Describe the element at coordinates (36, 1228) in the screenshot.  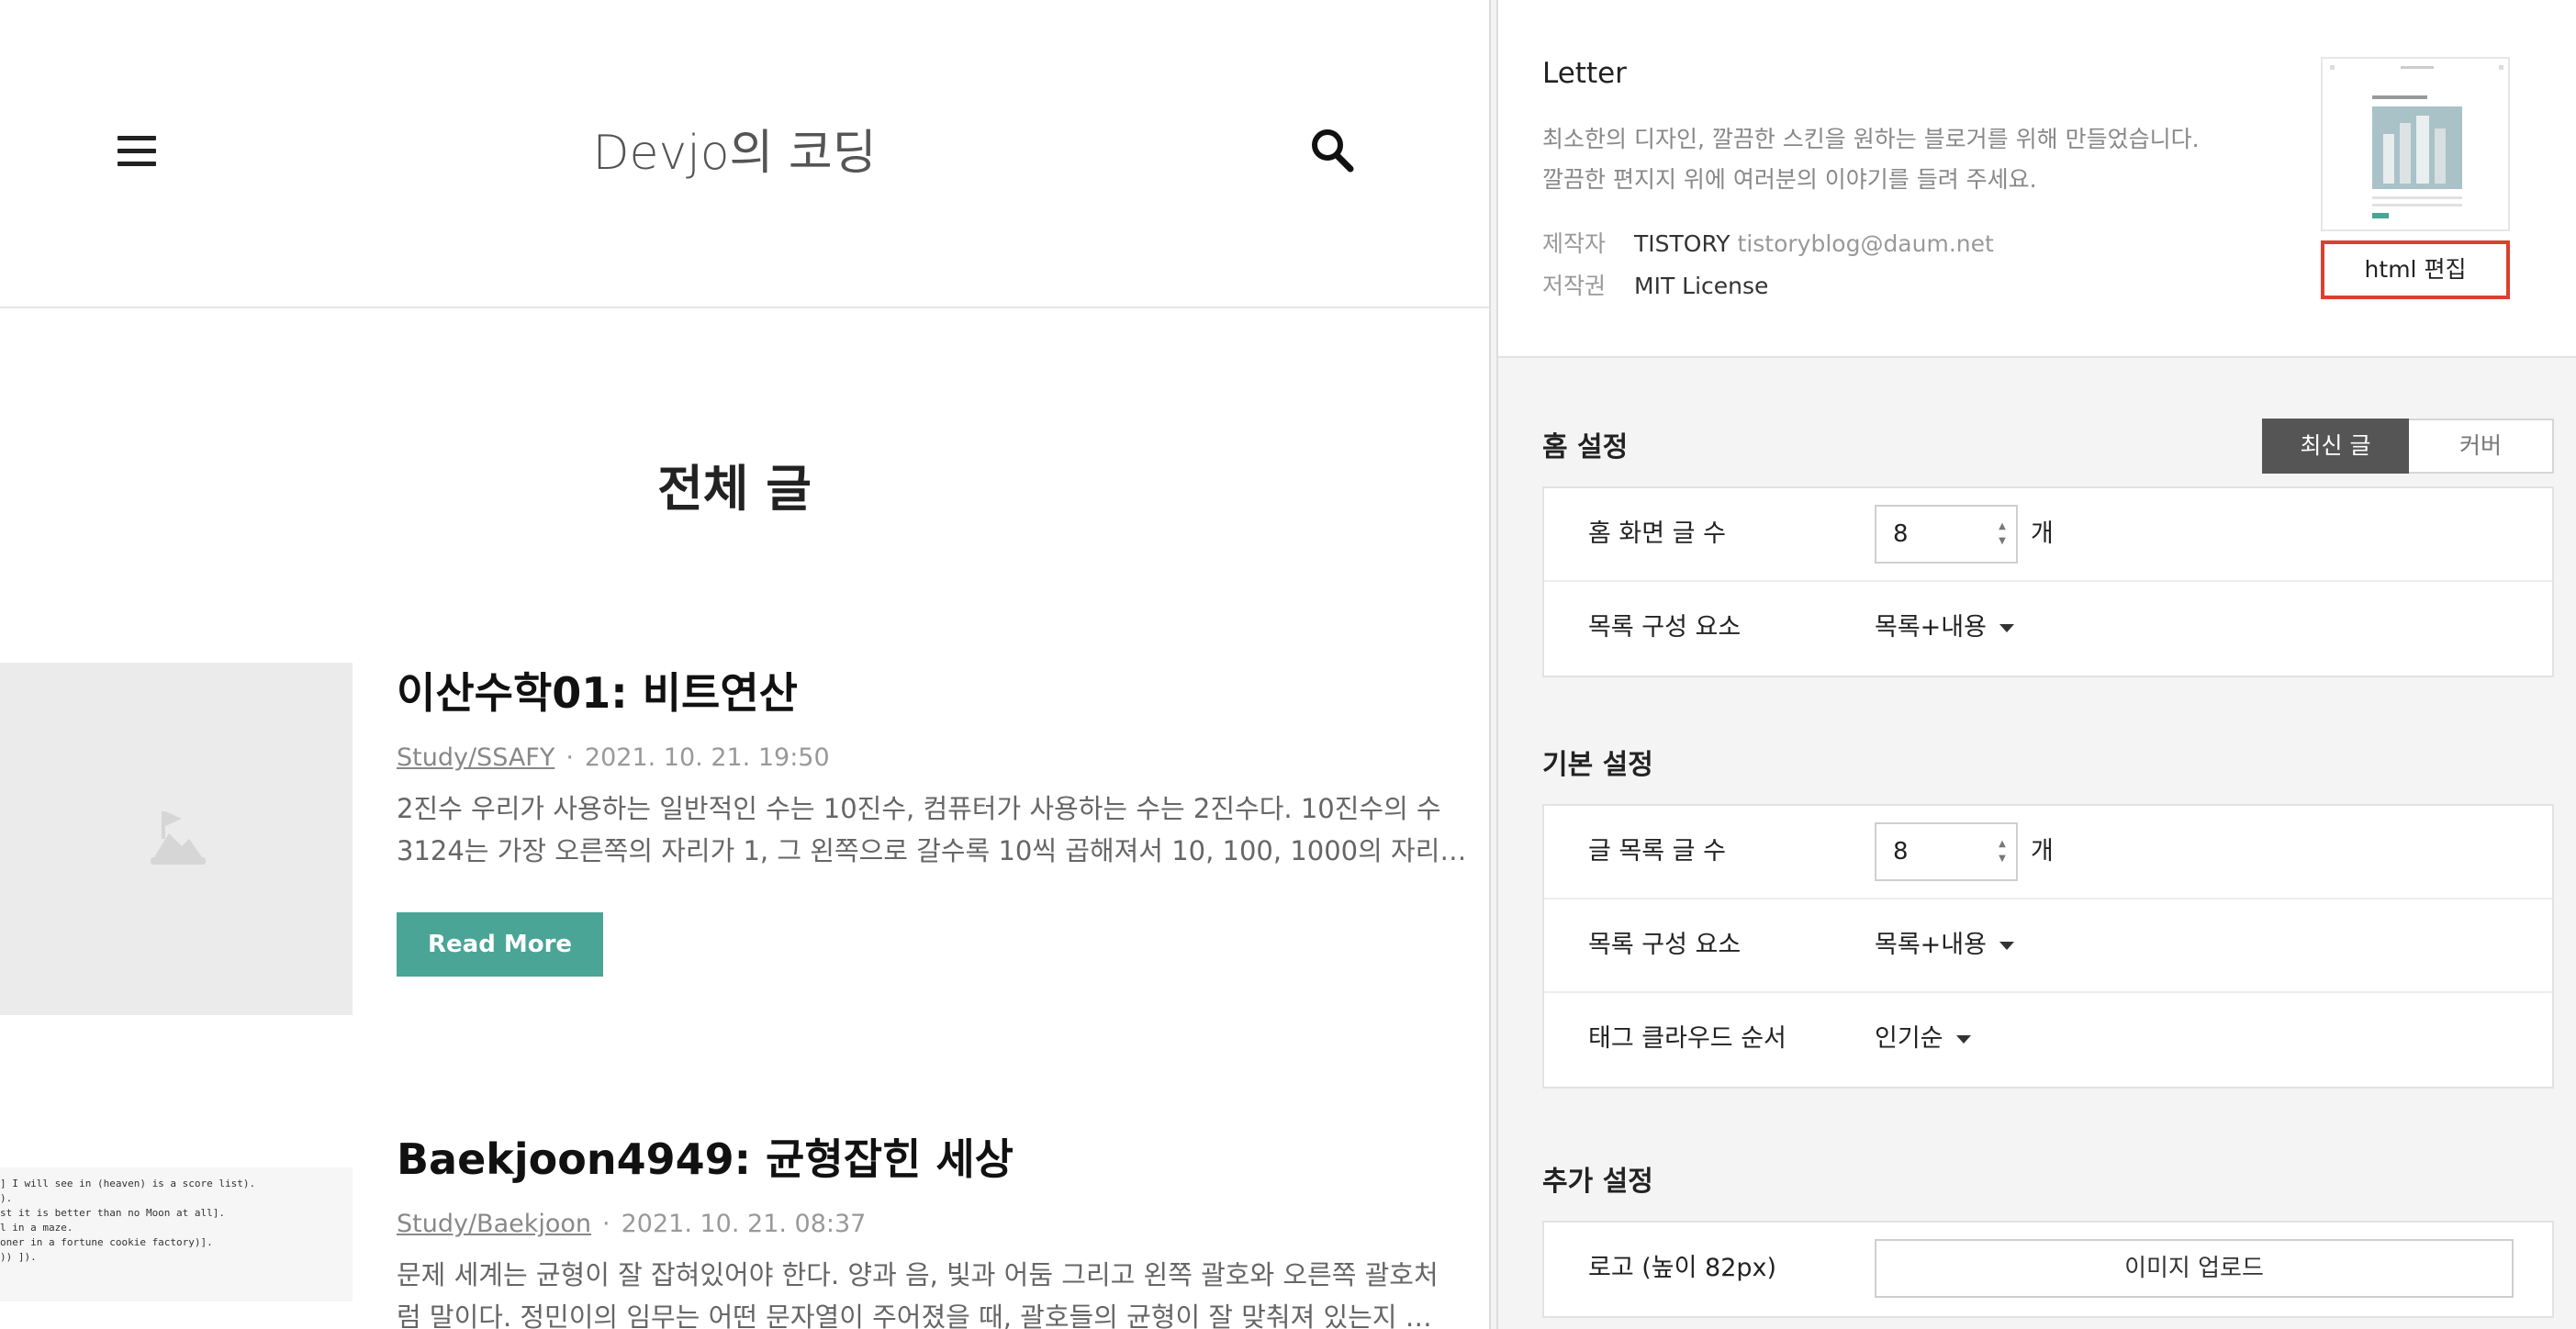
I see `code-line: l in a maze.` at that location.